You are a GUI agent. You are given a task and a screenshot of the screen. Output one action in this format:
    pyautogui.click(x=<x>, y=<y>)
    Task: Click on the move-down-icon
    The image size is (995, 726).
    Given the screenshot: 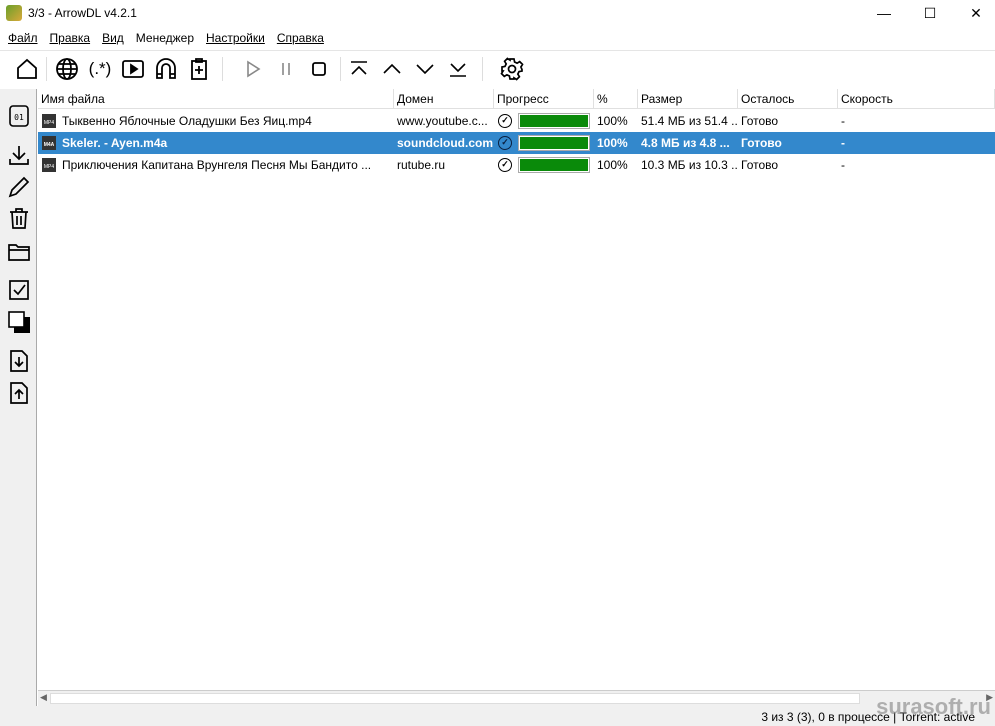 What is the action you would take?
    pyautogui.click(x=425, y=69)
    